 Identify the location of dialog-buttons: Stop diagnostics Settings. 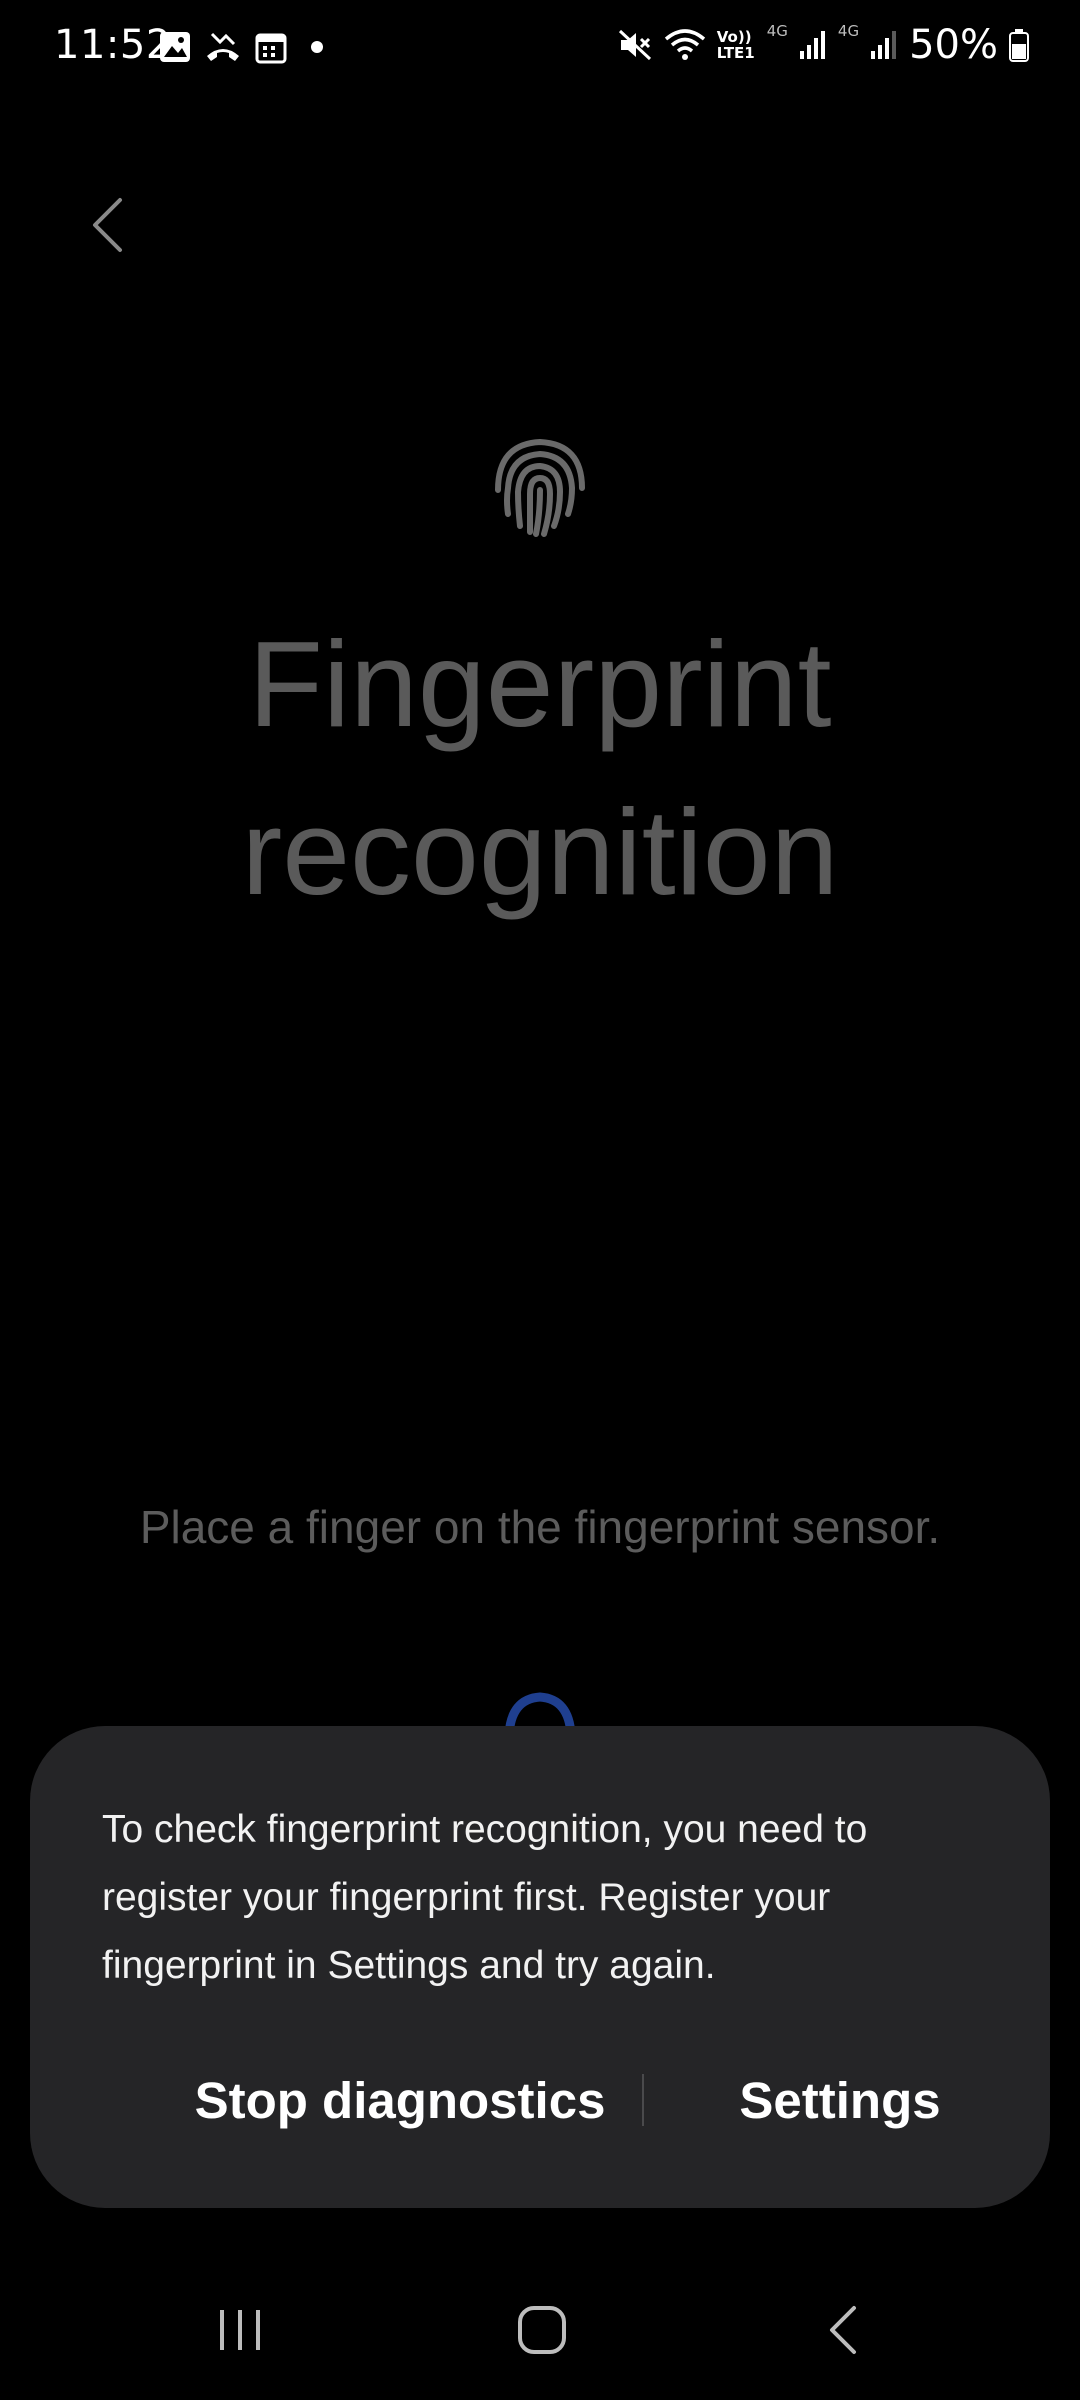
(540, 2101).